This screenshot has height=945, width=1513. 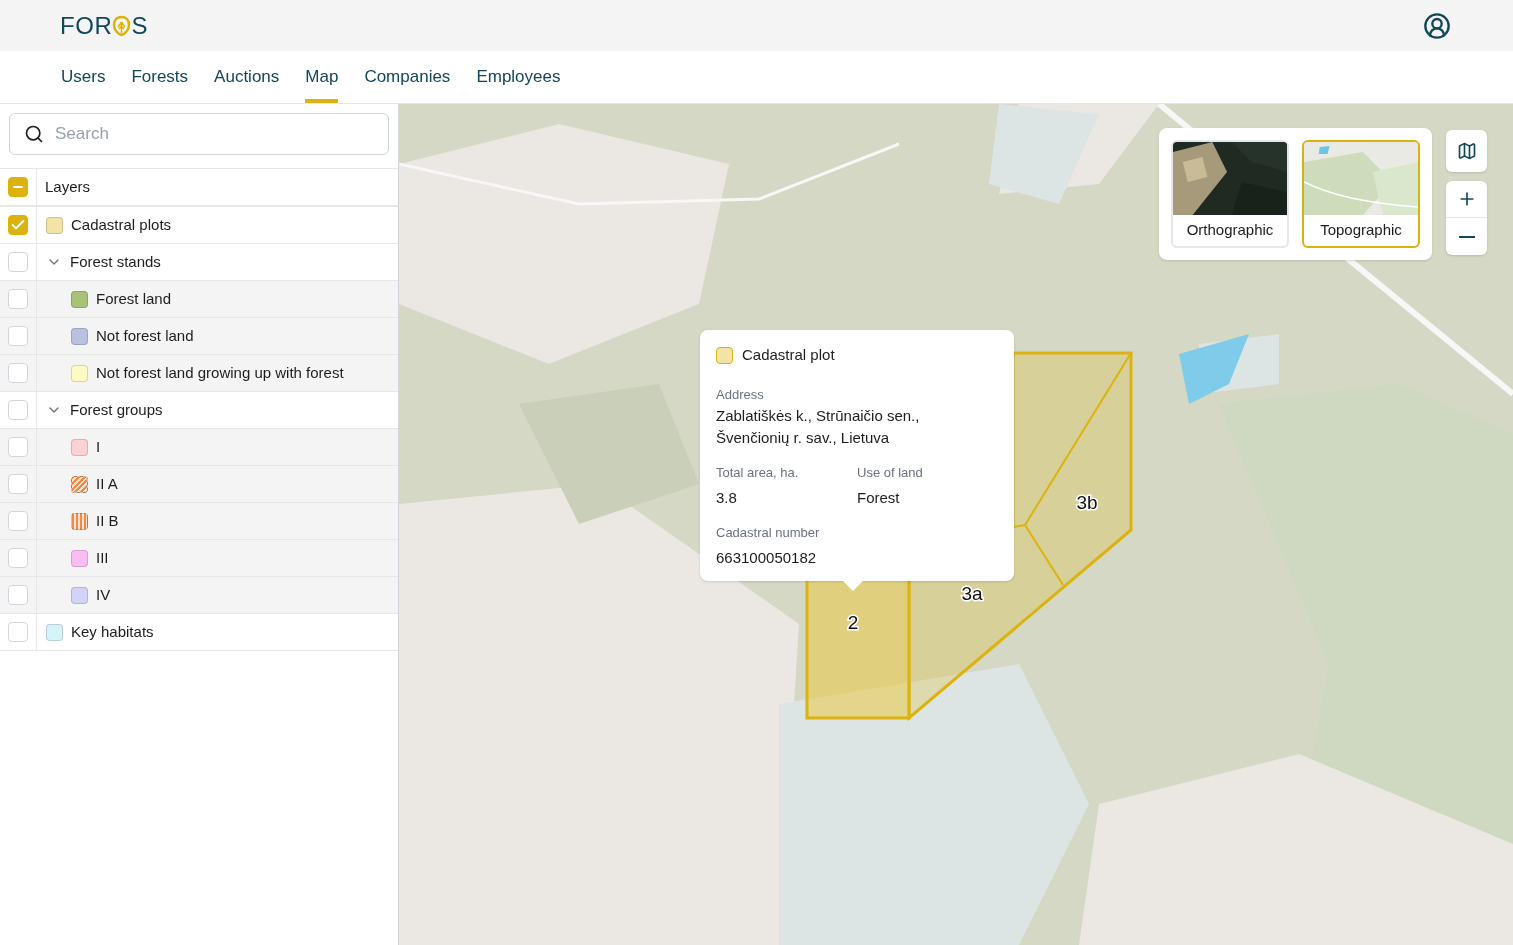 I want to click on layer-label: Forest land, so click(x=134, y=298).